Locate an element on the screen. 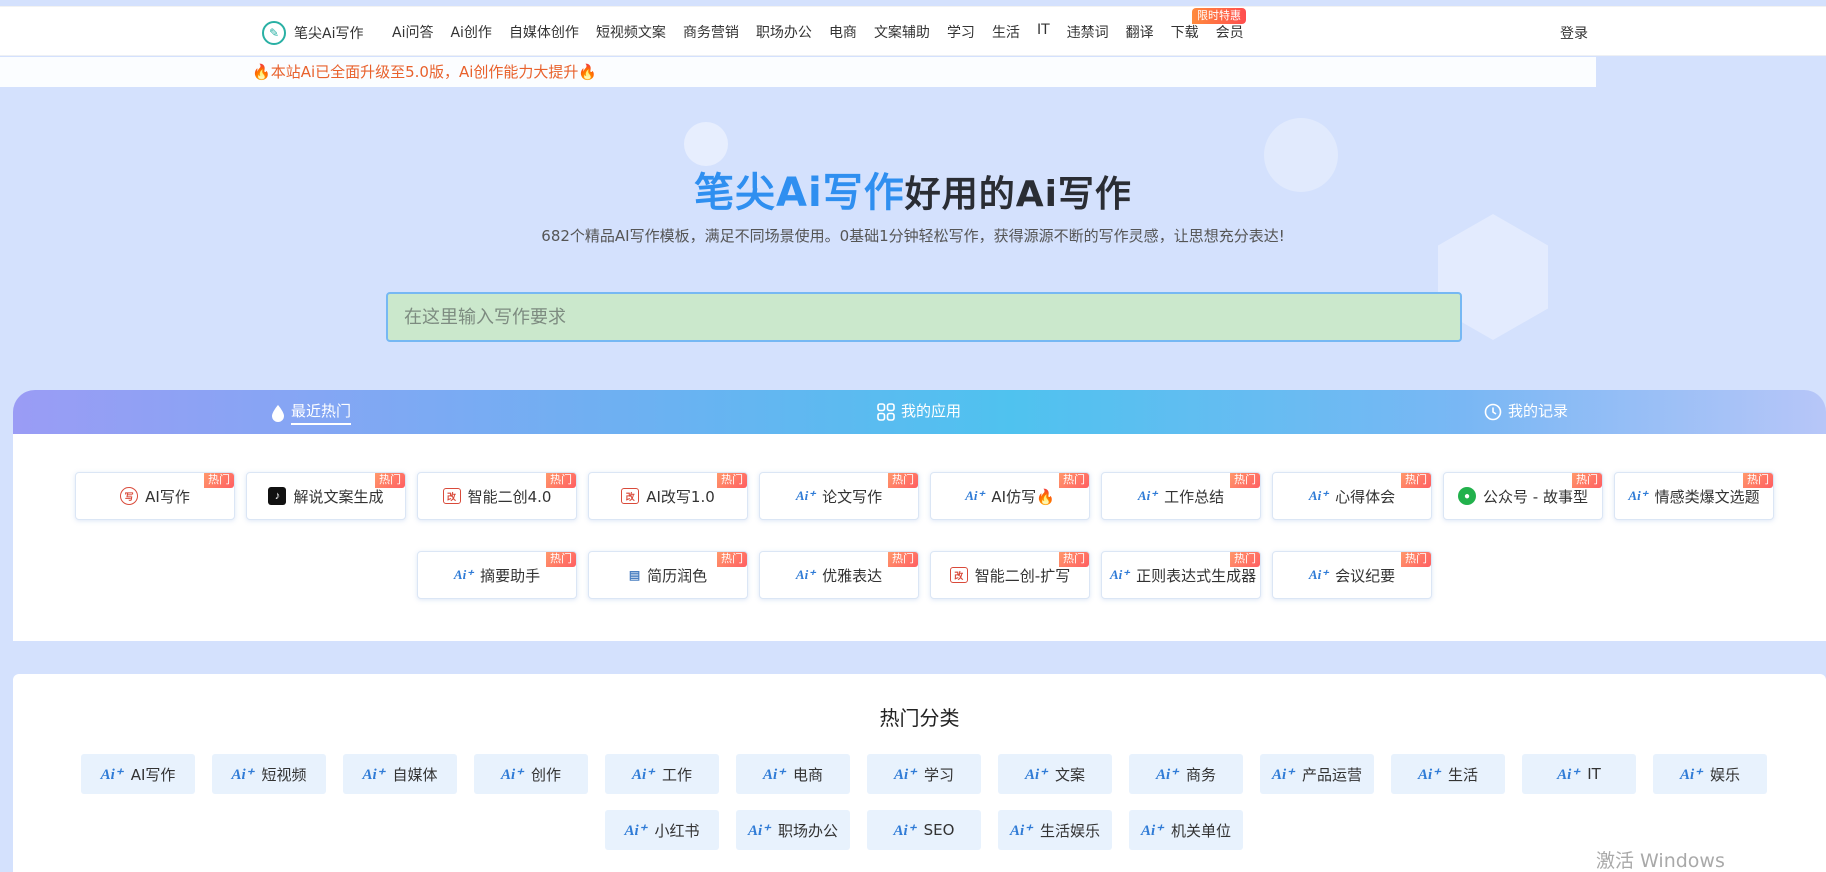 The width and height of the screenshot is (1826, 872). category-study: Ai⁺ 学习 is located at coordinates (924, 774).